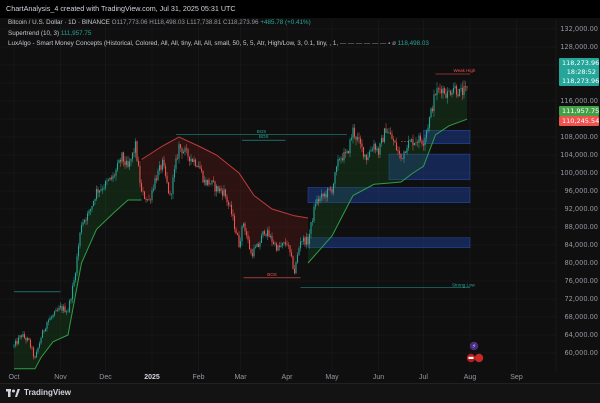 The width and height of the screenshot is (600, 403). I want to click on supertrend-name: Supertrend (10, 3), so click(33, 33).